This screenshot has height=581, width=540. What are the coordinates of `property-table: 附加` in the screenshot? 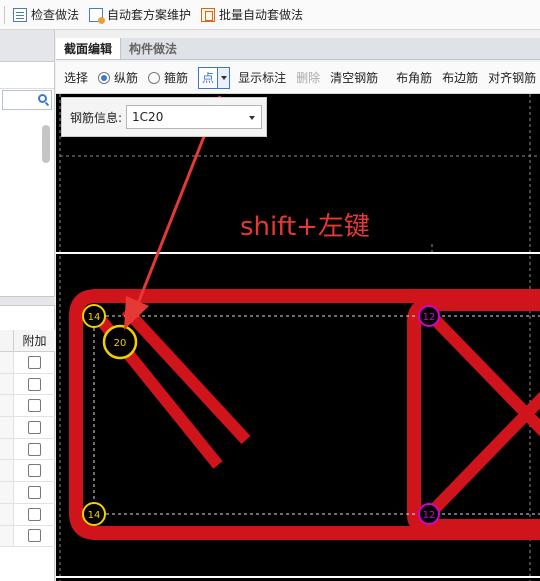 It's located at (27, 439).